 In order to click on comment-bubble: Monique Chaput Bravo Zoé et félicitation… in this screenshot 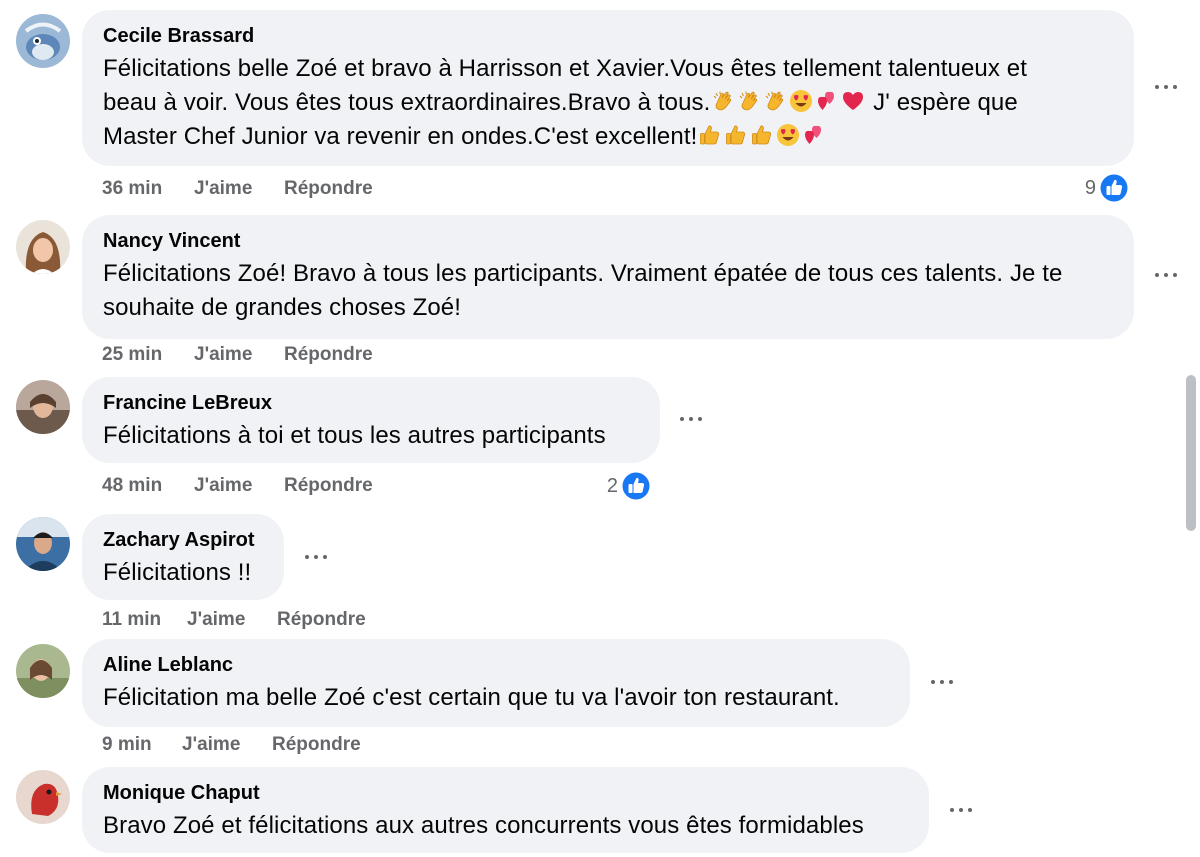, I will do `click(505, 810)`.